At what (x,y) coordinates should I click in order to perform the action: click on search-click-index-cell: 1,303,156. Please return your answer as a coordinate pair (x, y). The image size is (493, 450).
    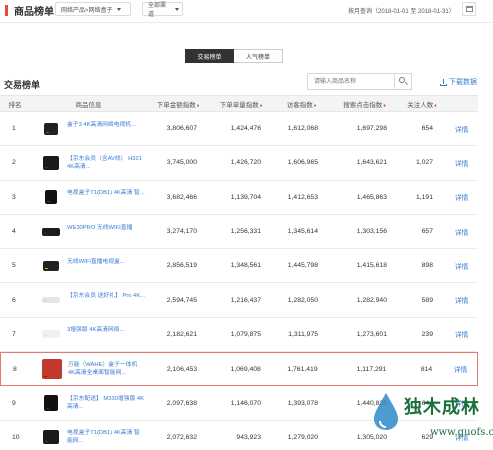
    Looking at the image, I should click on (371, 232).